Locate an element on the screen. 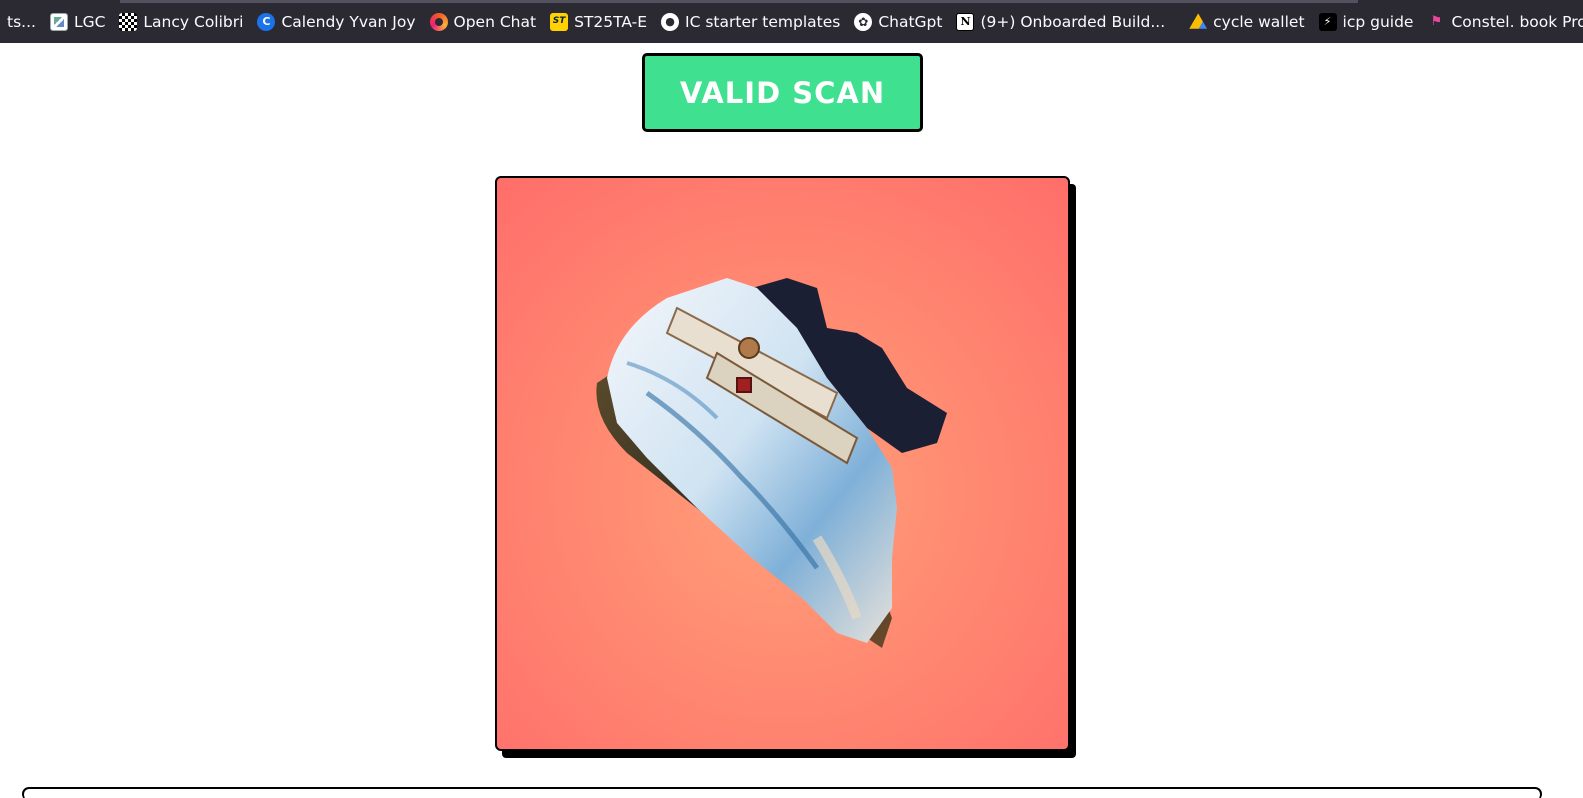 The image size is (1583, 798). bookmark-item-icp-guide: ⚡ icp guide is located at coordinates (1366, 21).